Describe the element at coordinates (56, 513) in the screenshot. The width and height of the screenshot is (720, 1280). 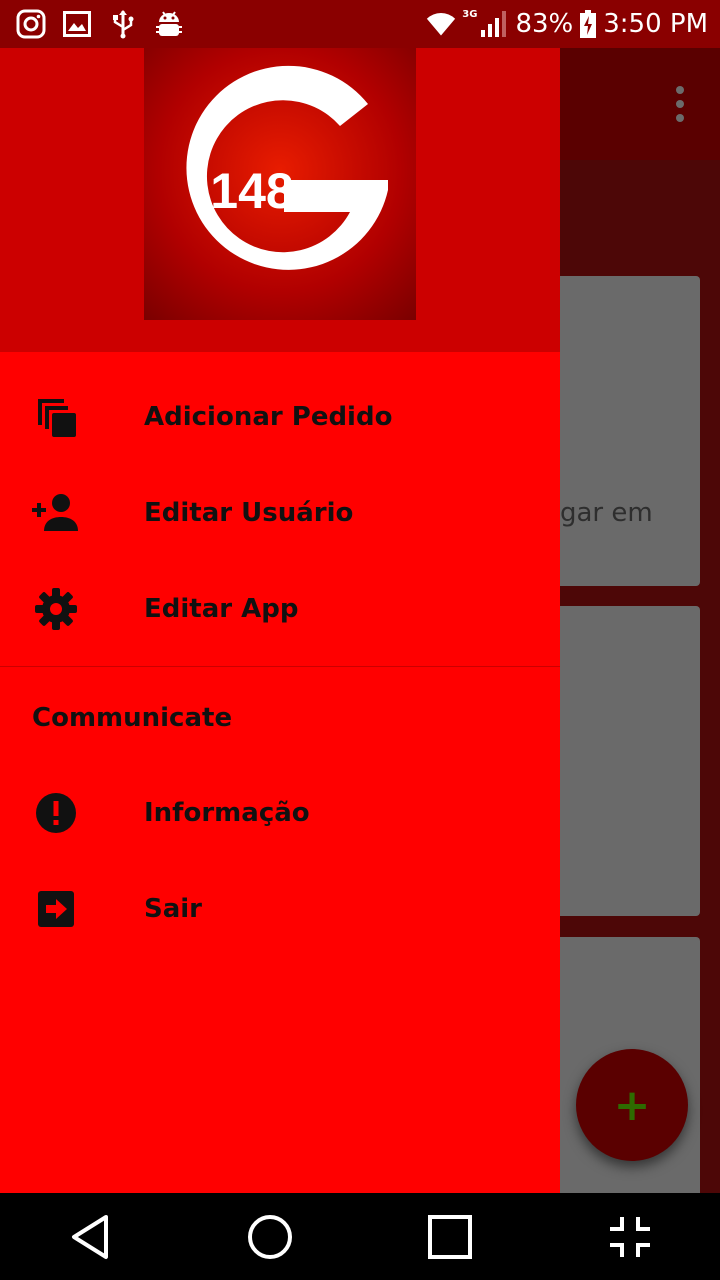
I see `person-add-icon` at that location.